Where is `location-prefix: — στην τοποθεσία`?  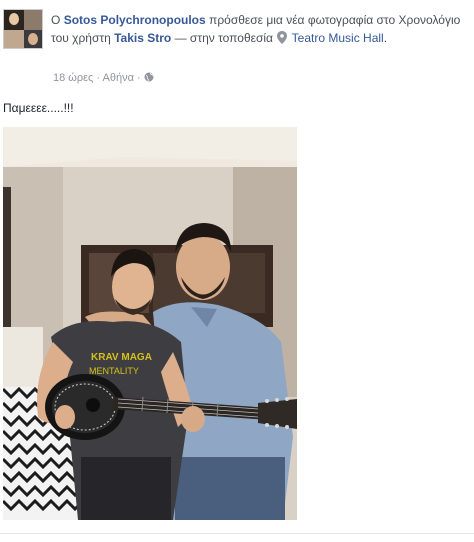 location-prefix: — στην τοποθεσία is located at coordinates (223, 38).